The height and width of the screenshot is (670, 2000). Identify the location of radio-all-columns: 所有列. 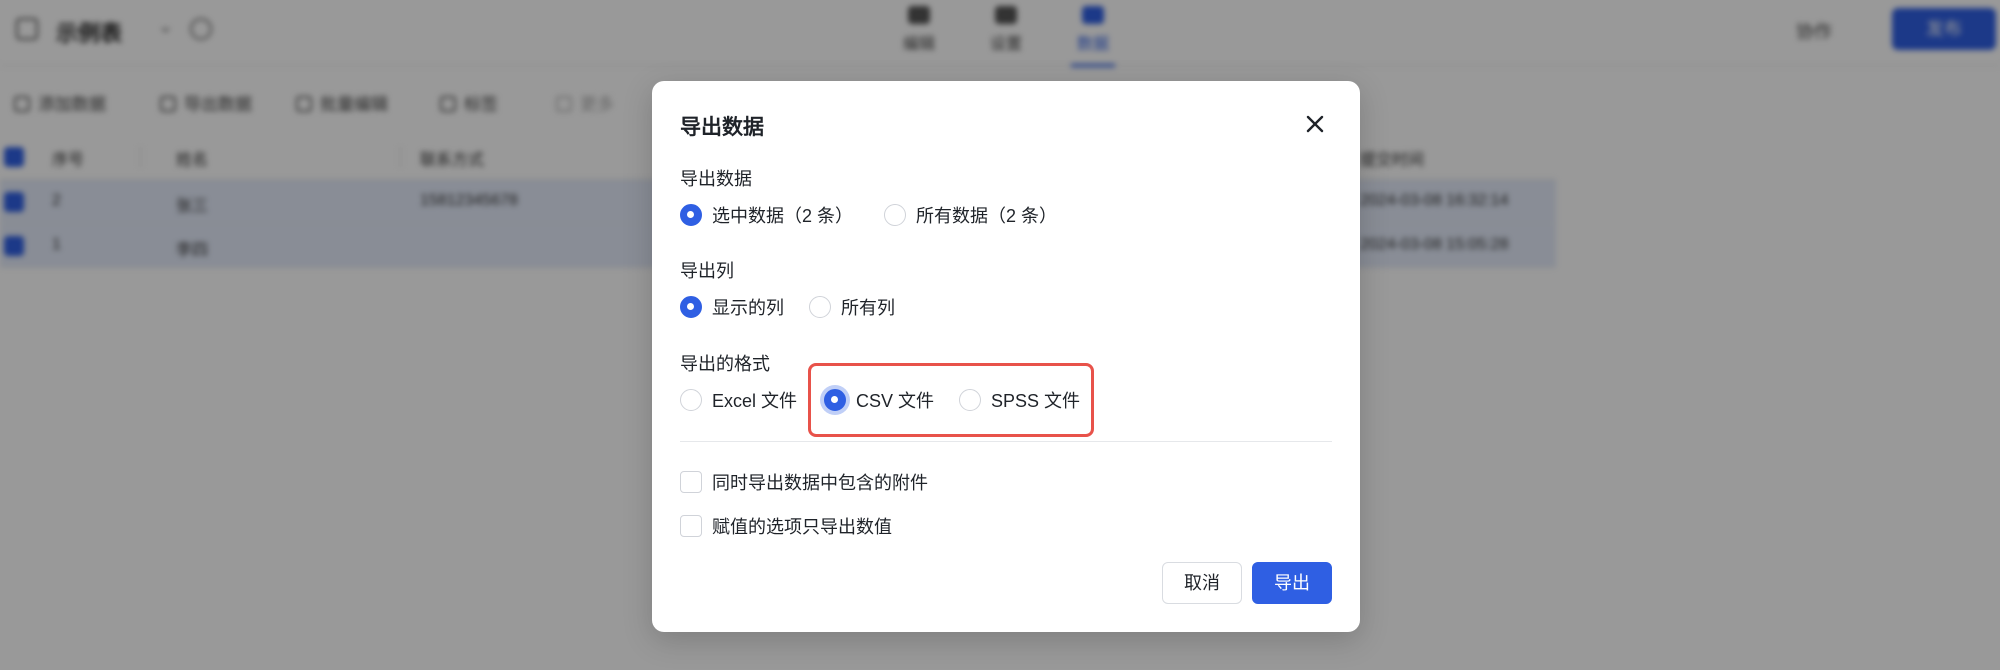
(852, 307).